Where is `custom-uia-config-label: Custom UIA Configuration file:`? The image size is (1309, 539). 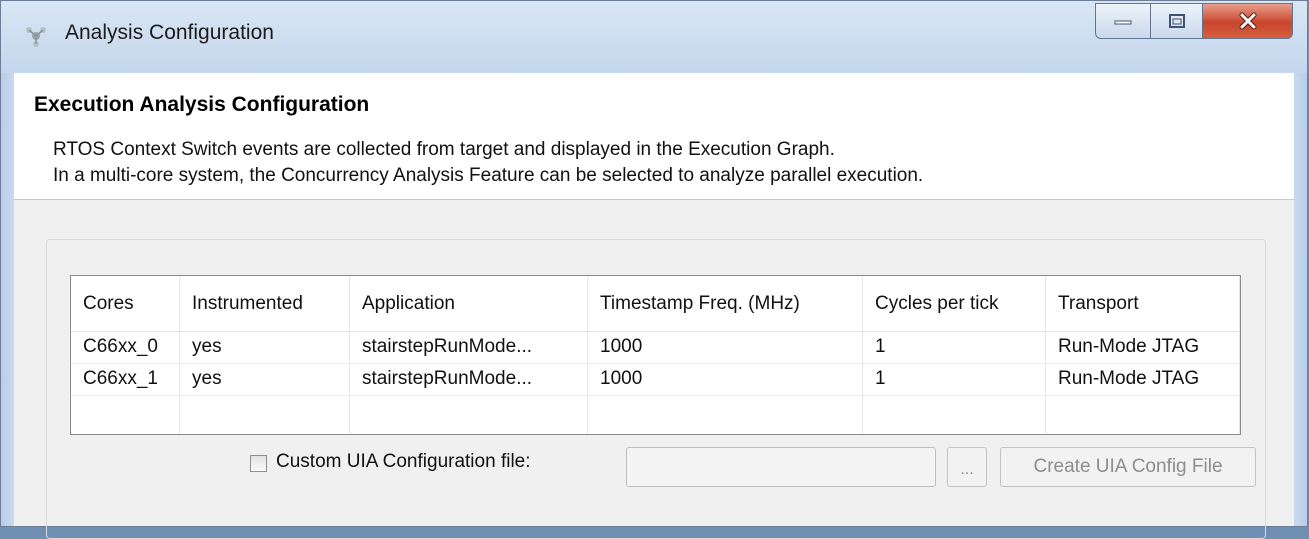
custom-uia-config-label: Custom UIA Configuration file: is located at coordinates (403, 462).